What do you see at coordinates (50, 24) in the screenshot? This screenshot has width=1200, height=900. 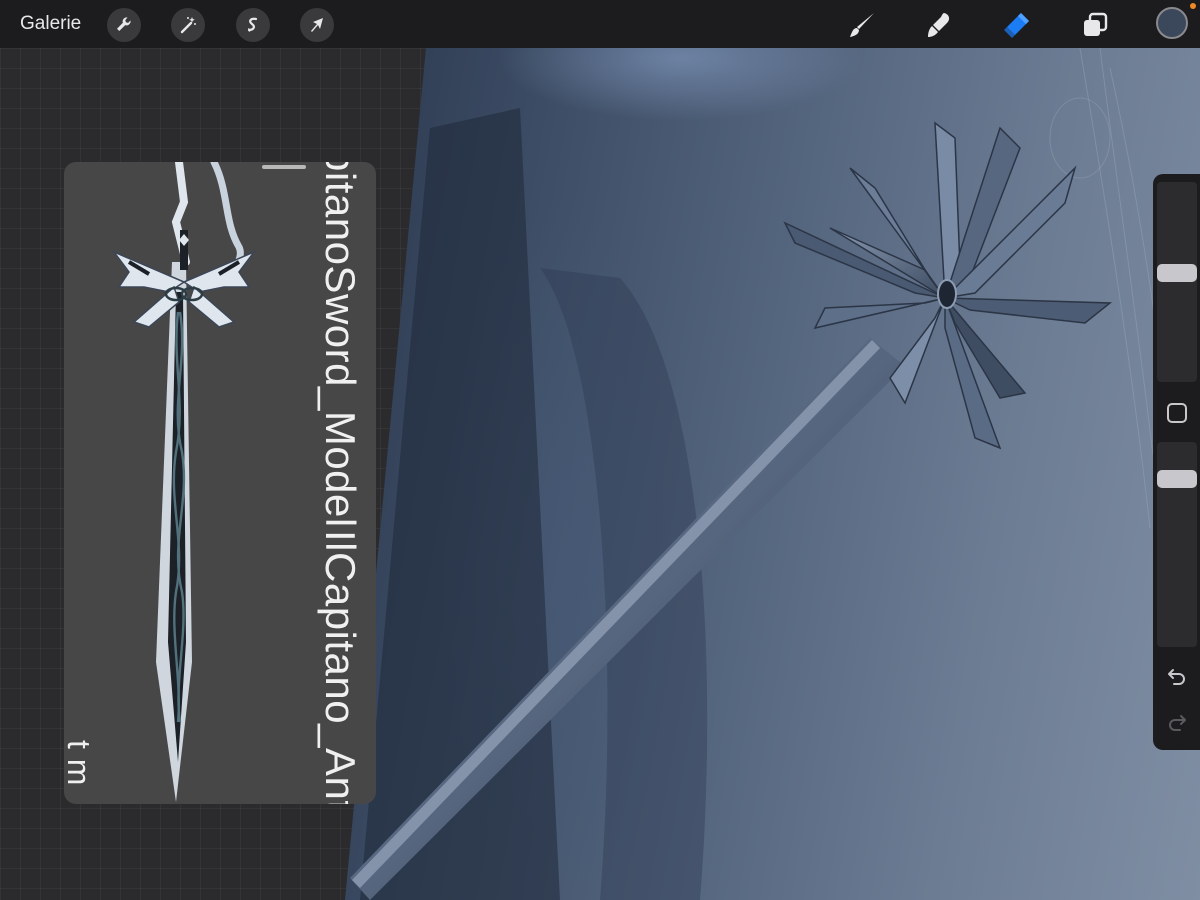 I see `gallery-button: Galerie` at bounding box center [50, 24].